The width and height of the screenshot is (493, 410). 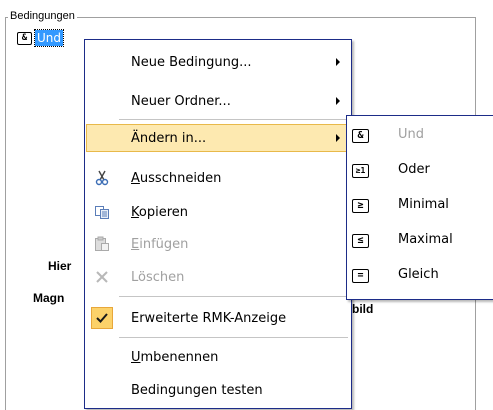 I want to click on menu-item-einfuegen: Einfügen, so click(x=218, y=244).